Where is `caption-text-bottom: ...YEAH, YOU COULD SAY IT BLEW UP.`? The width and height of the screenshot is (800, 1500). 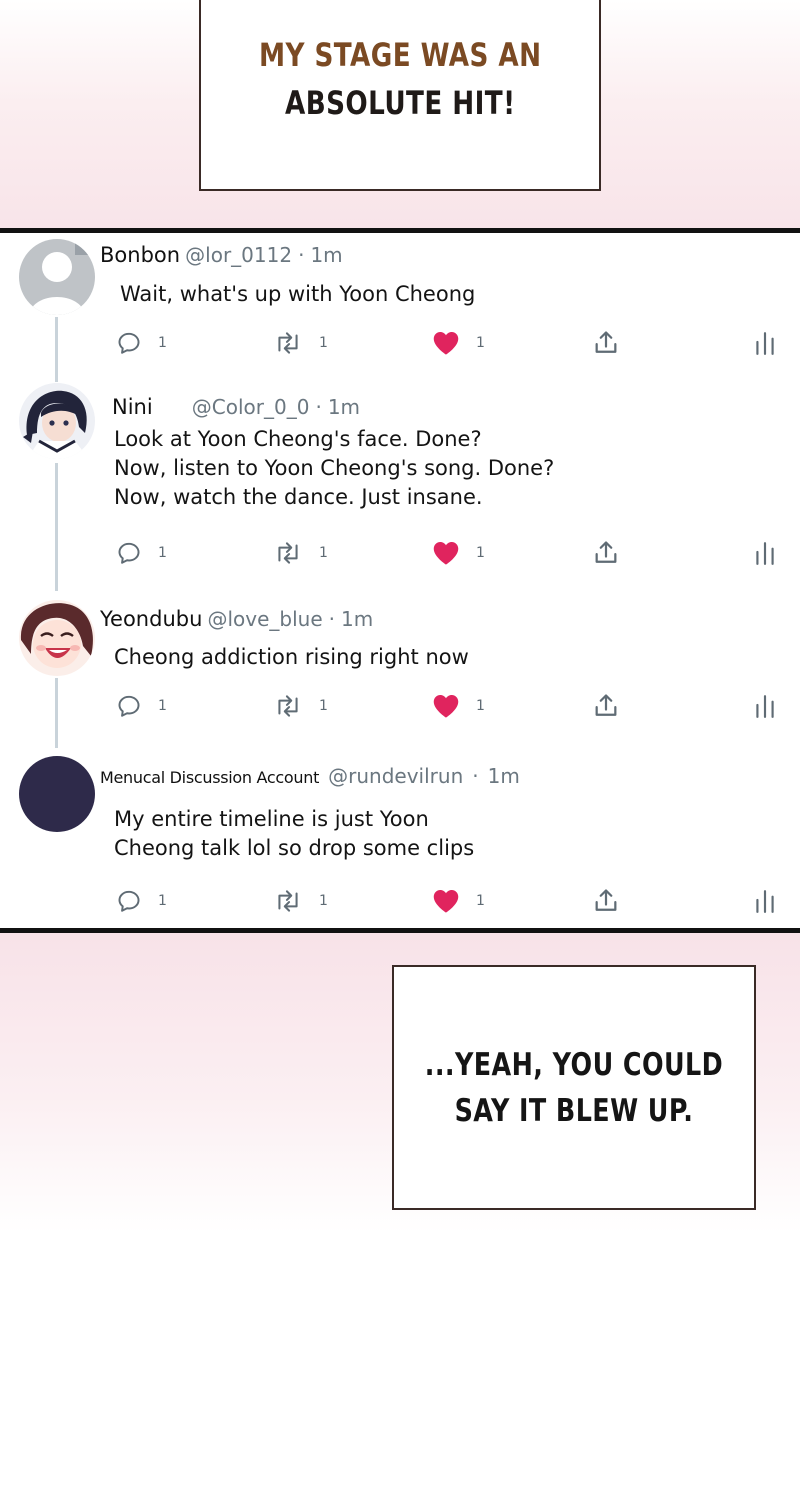 caption-text-bottom: ...YEAH, YOU COULD SAY IT BLEW UP. is located at coordinates (574, 1088).